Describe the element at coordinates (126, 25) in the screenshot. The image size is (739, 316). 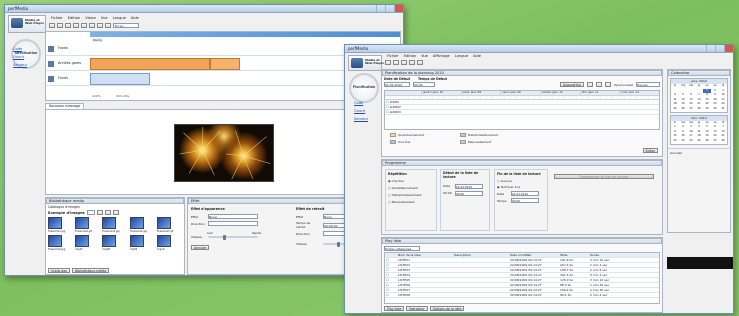
I see `zoom-select: Ecran` at that location.